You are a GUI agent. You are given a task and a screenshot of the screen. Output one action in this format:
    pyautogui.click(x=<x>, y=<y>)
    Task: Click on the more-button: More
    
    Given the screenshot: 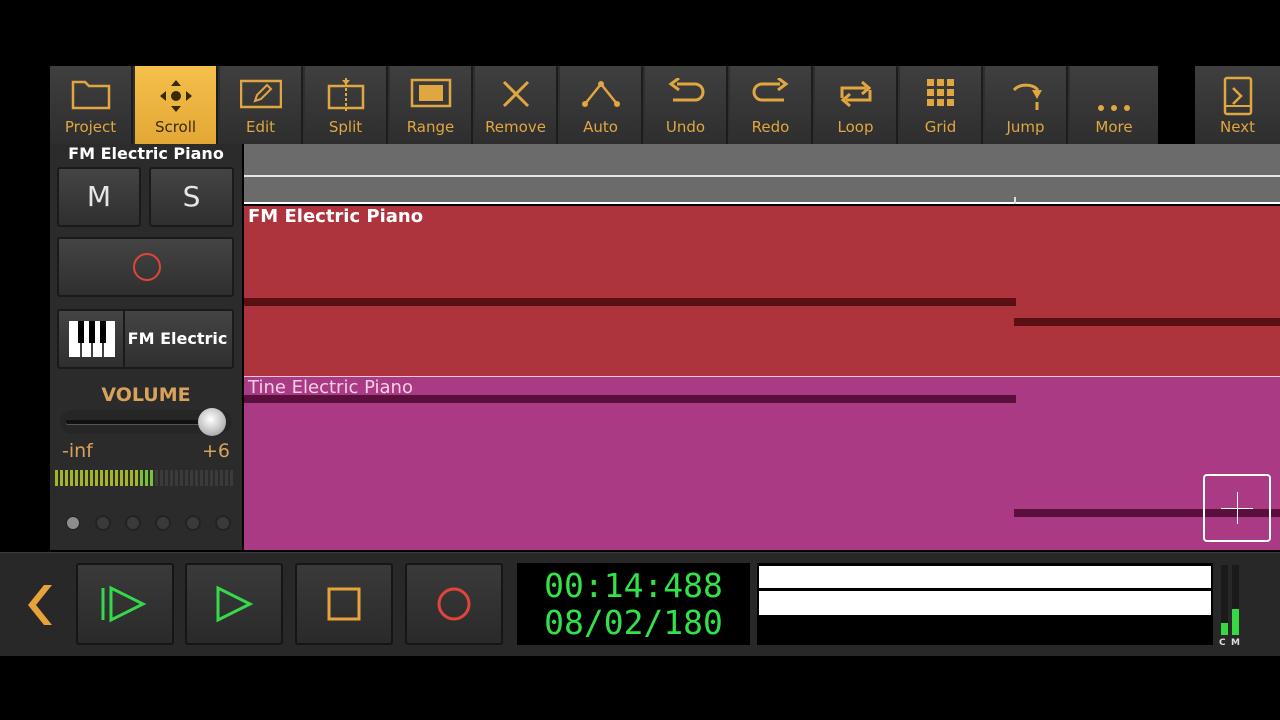 What is the action you would take?
    pyautogui.click(x=1114, y=105)
    